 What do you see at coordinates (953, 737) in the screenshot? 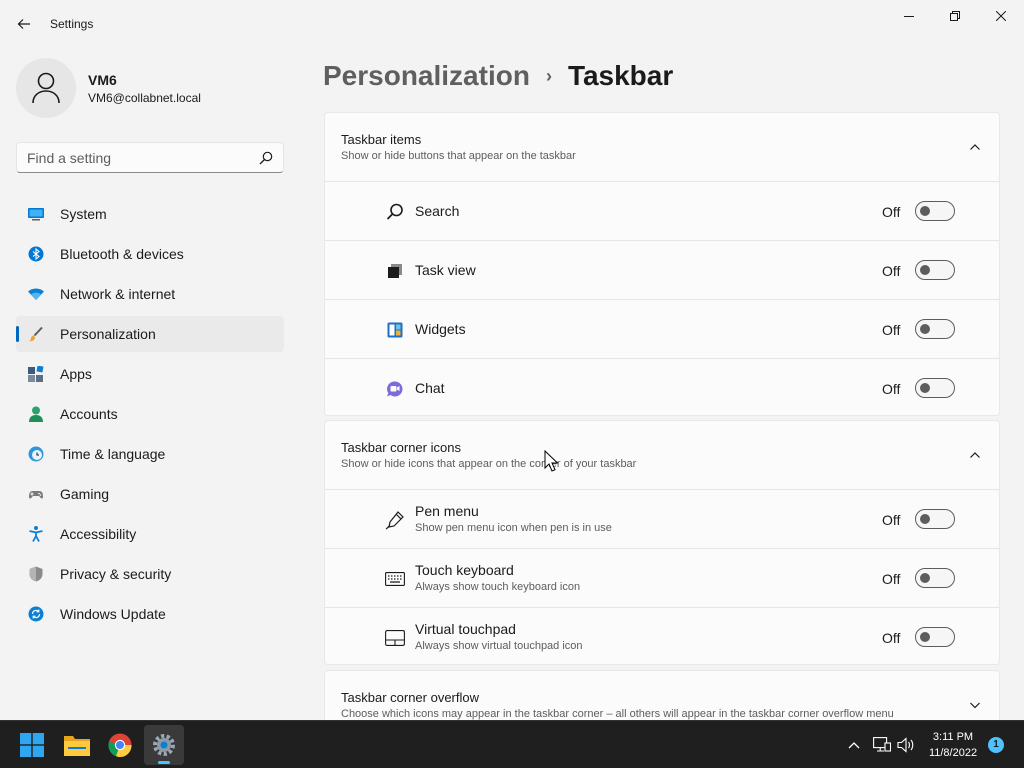
I see `clock-time: 3:11 PM` at bounding box center [953, 737].